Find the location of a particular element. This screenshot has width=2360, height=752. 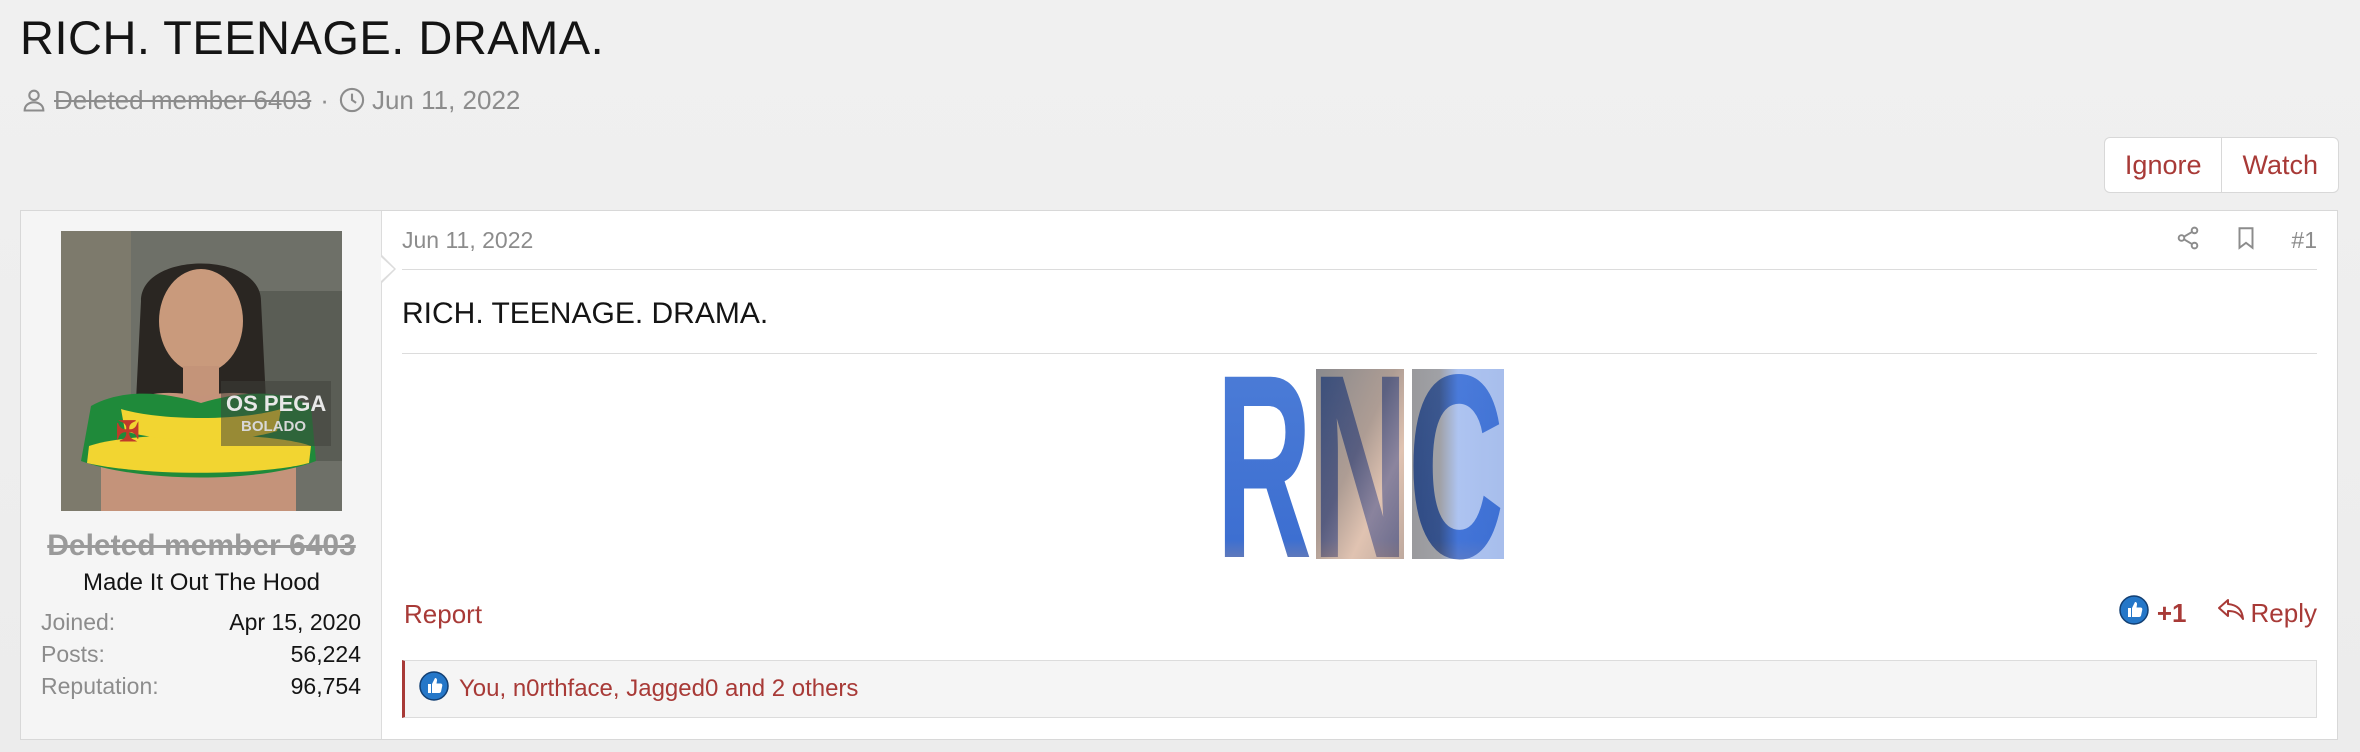

post-date: Jun 11, 2022 is located at coordinates (467, 240).